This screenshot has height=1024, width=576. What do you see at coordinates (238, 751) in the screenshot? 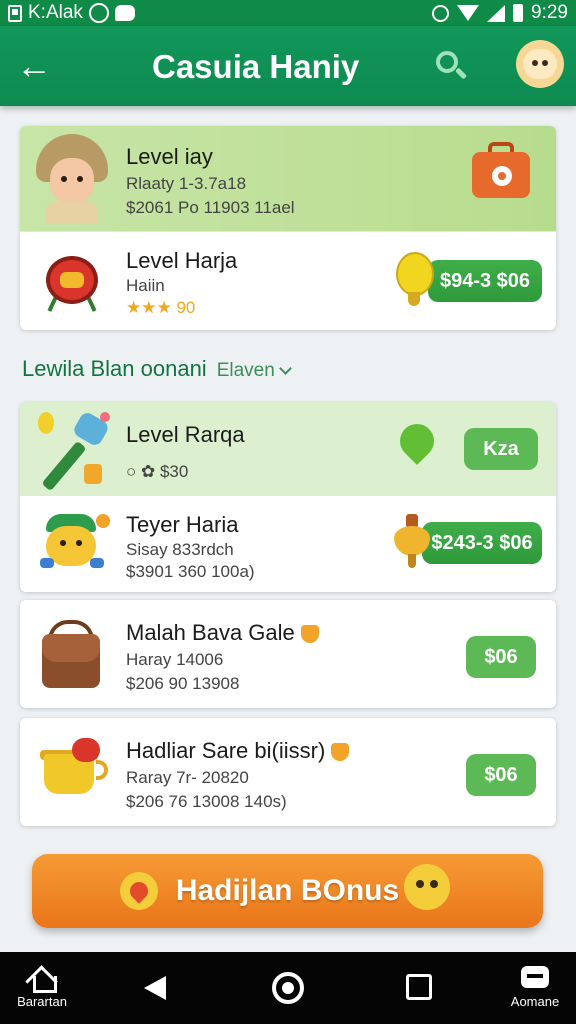
I see `item-title: Hadliar Sare bi(iissr)` at bounding box center [238, 751].